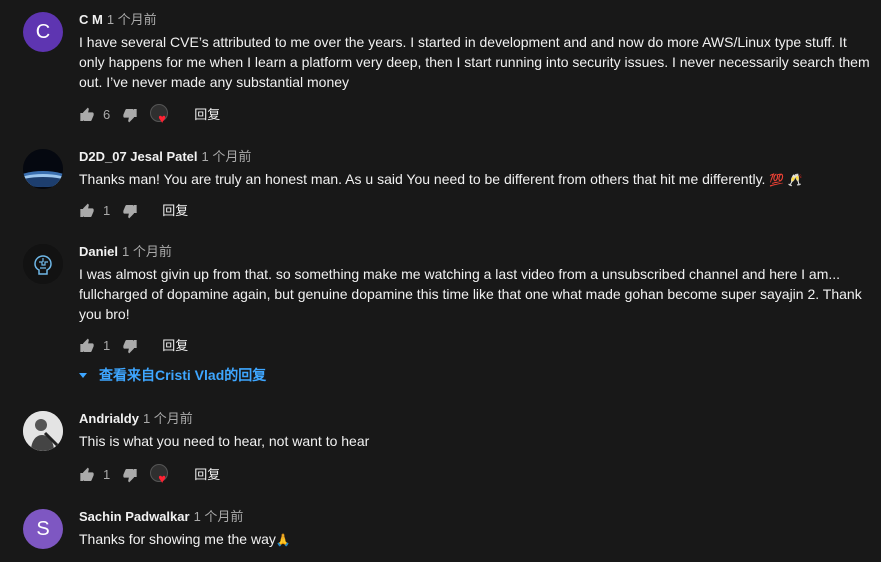 This screenshot has width=881, height=562. I want to click on chevron-down-icon, so click(83, 375).